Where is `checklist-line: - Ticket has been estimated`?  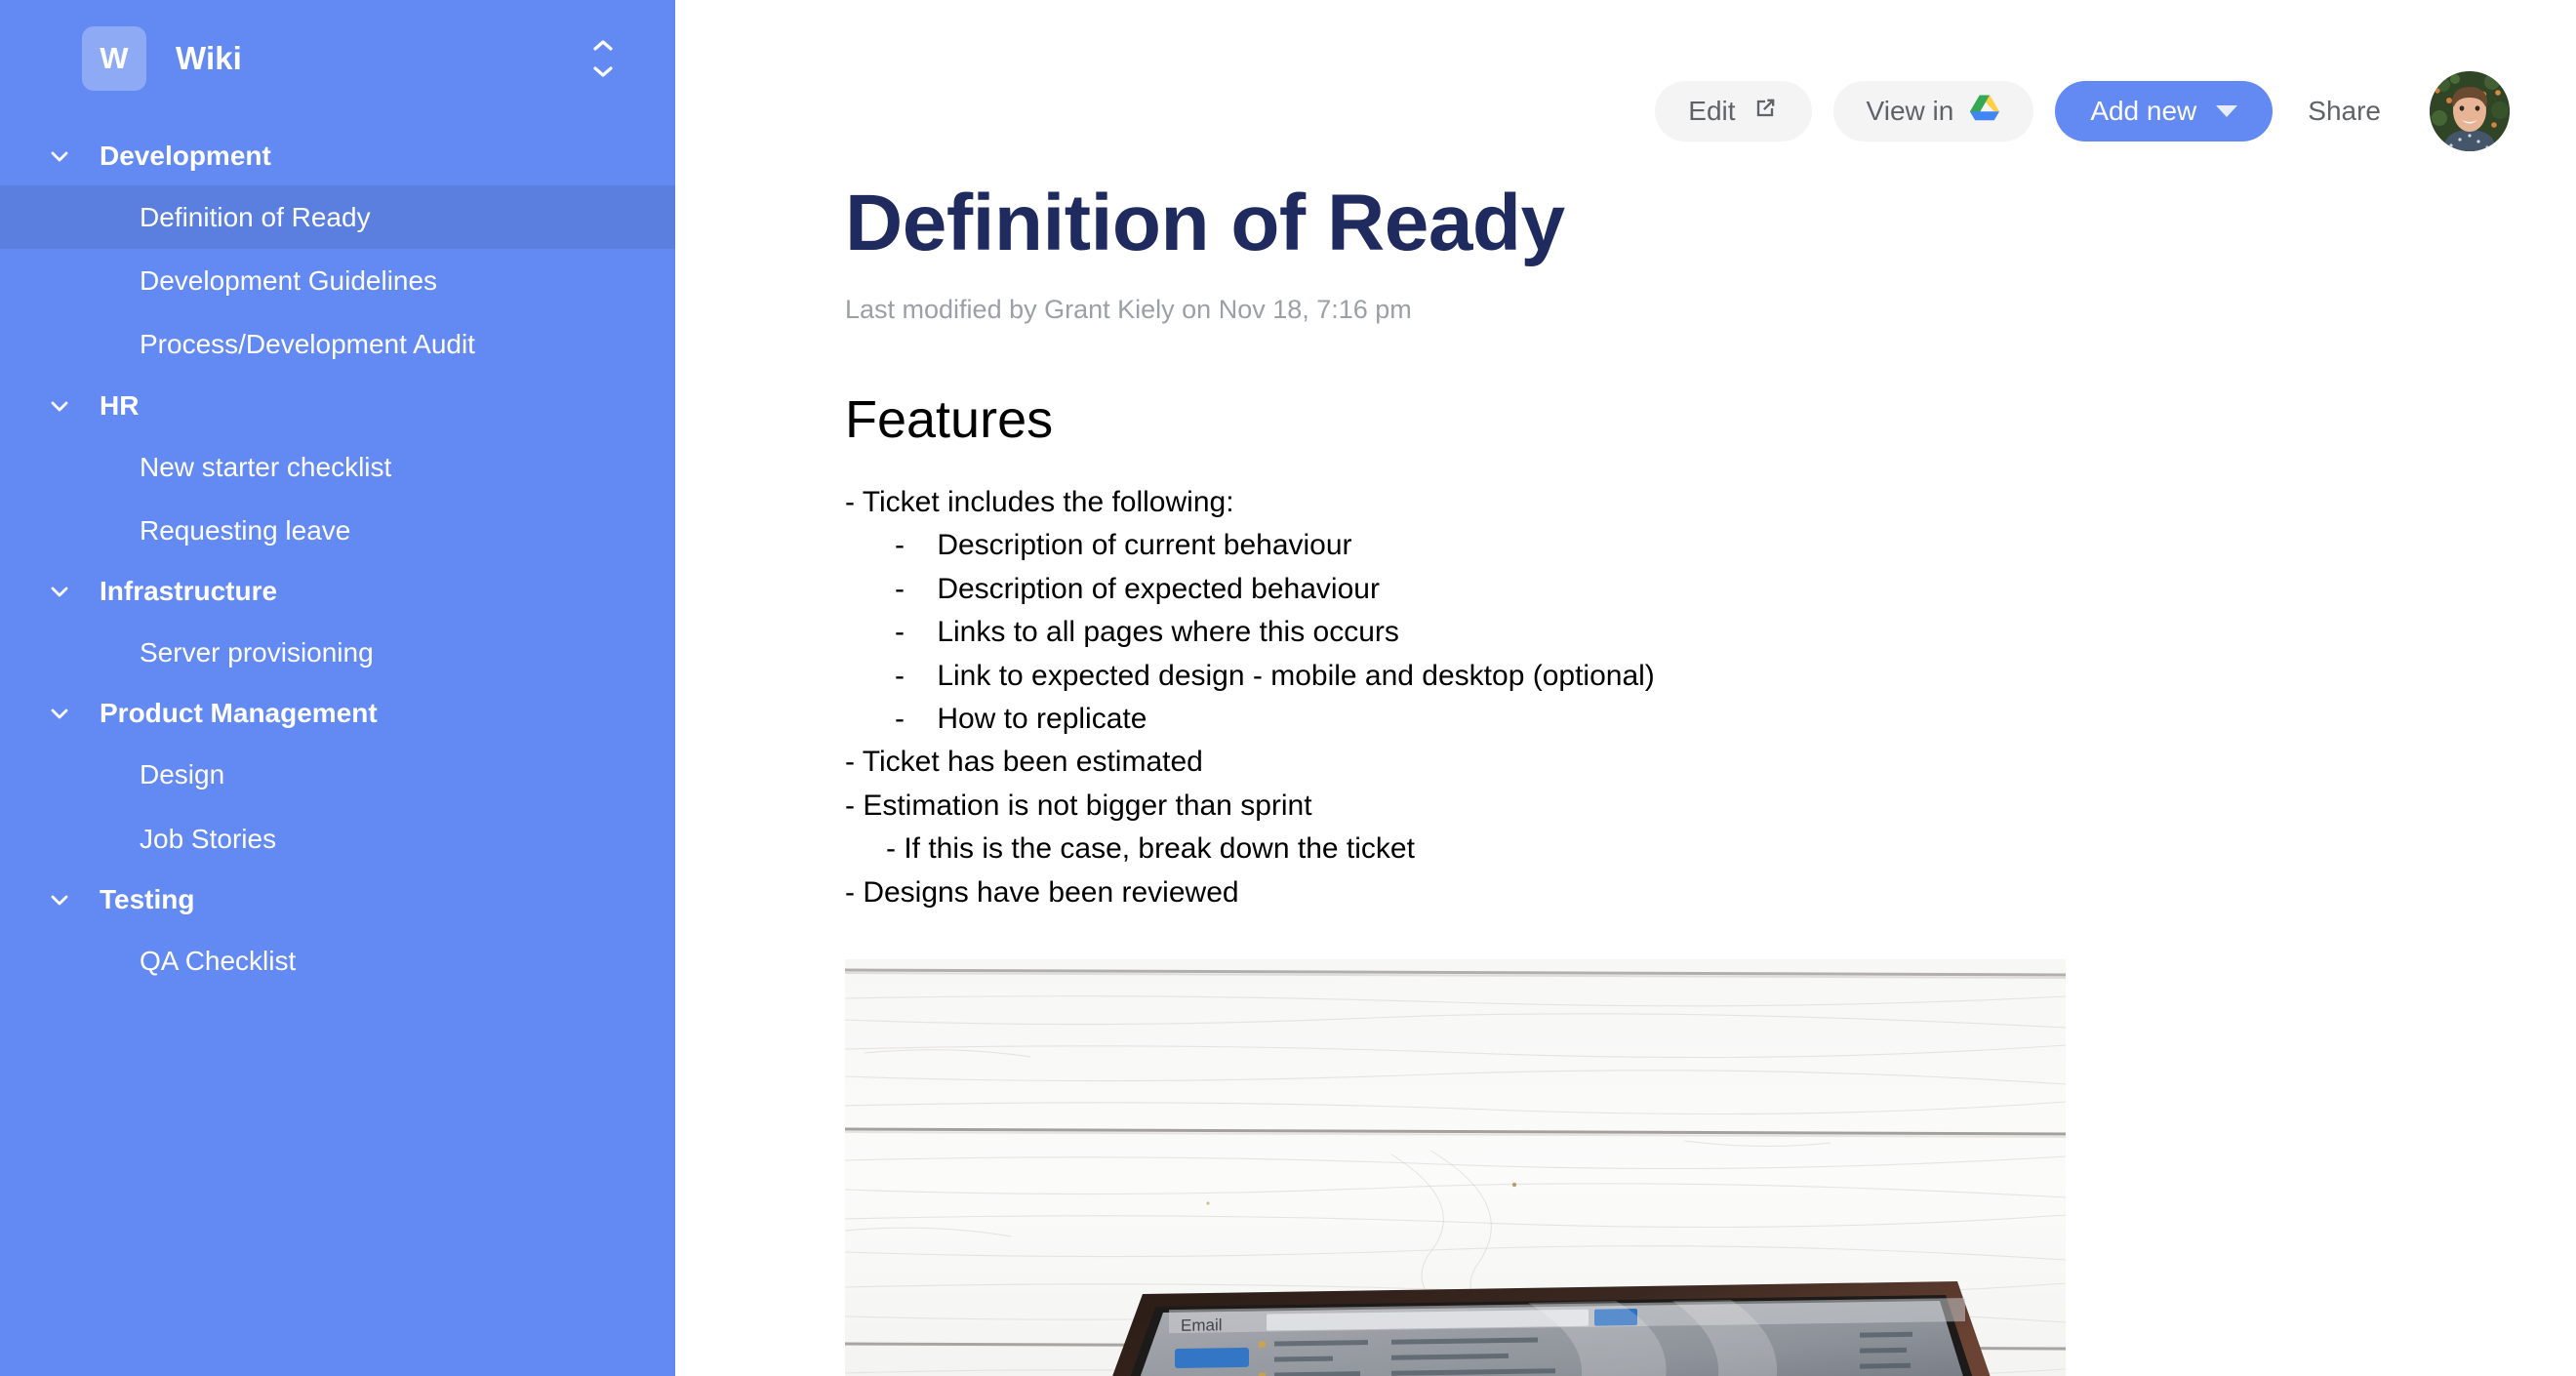 checklist-line: - Ticket has been estimated is located at coordinates (1024, 762).